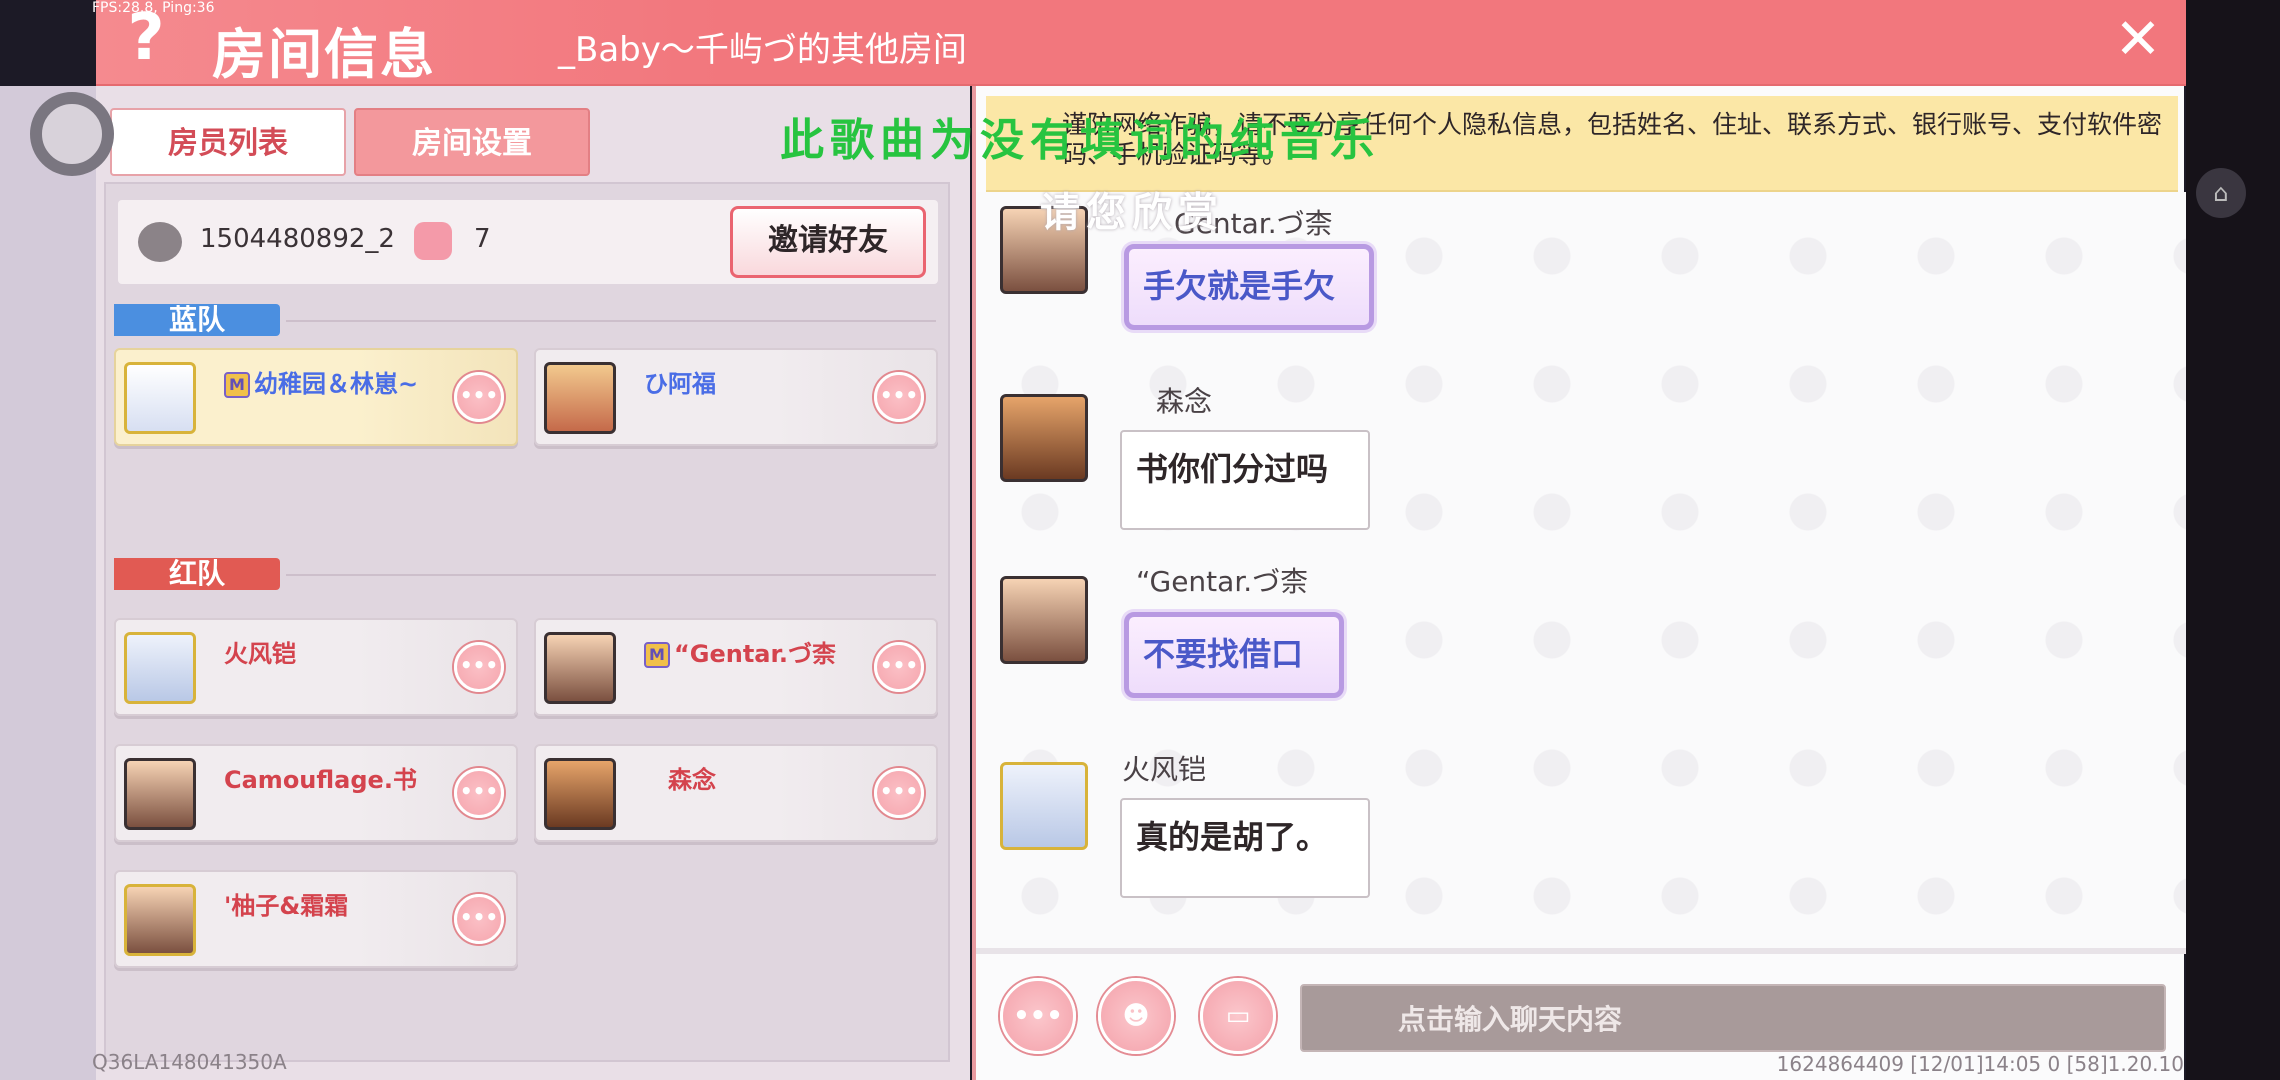 The image size is (2280, 1080). Describe the element at coordinates (692, 780) in the screenshot. I see `member-name: 森念` at that location.